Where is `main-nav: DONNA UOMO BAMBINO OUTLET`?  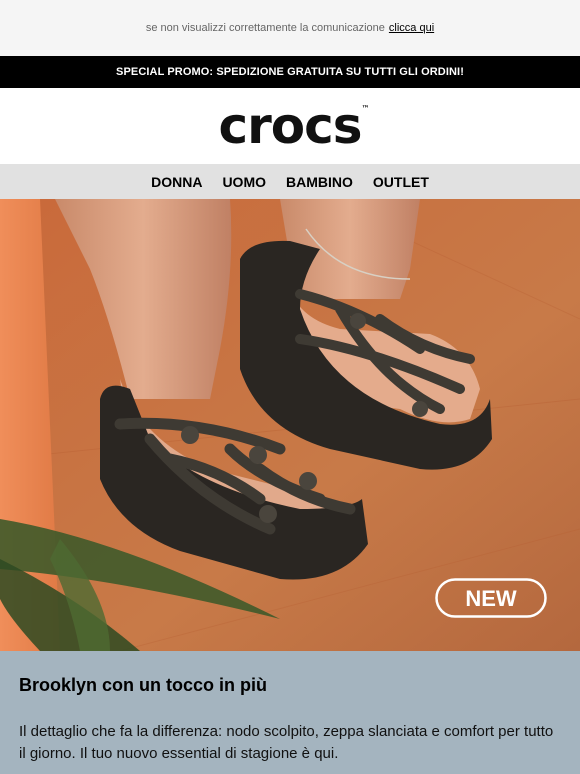 main-nav: DONNA UOMO BAMBINO OUTLET is located at coordinates (290, 181).